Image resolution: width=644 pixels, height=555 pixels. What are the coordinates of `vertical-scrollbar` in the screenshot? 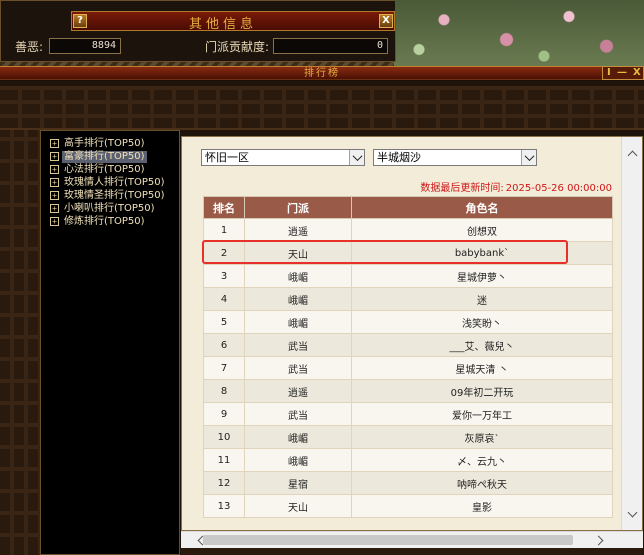 It's located at (631, 333).